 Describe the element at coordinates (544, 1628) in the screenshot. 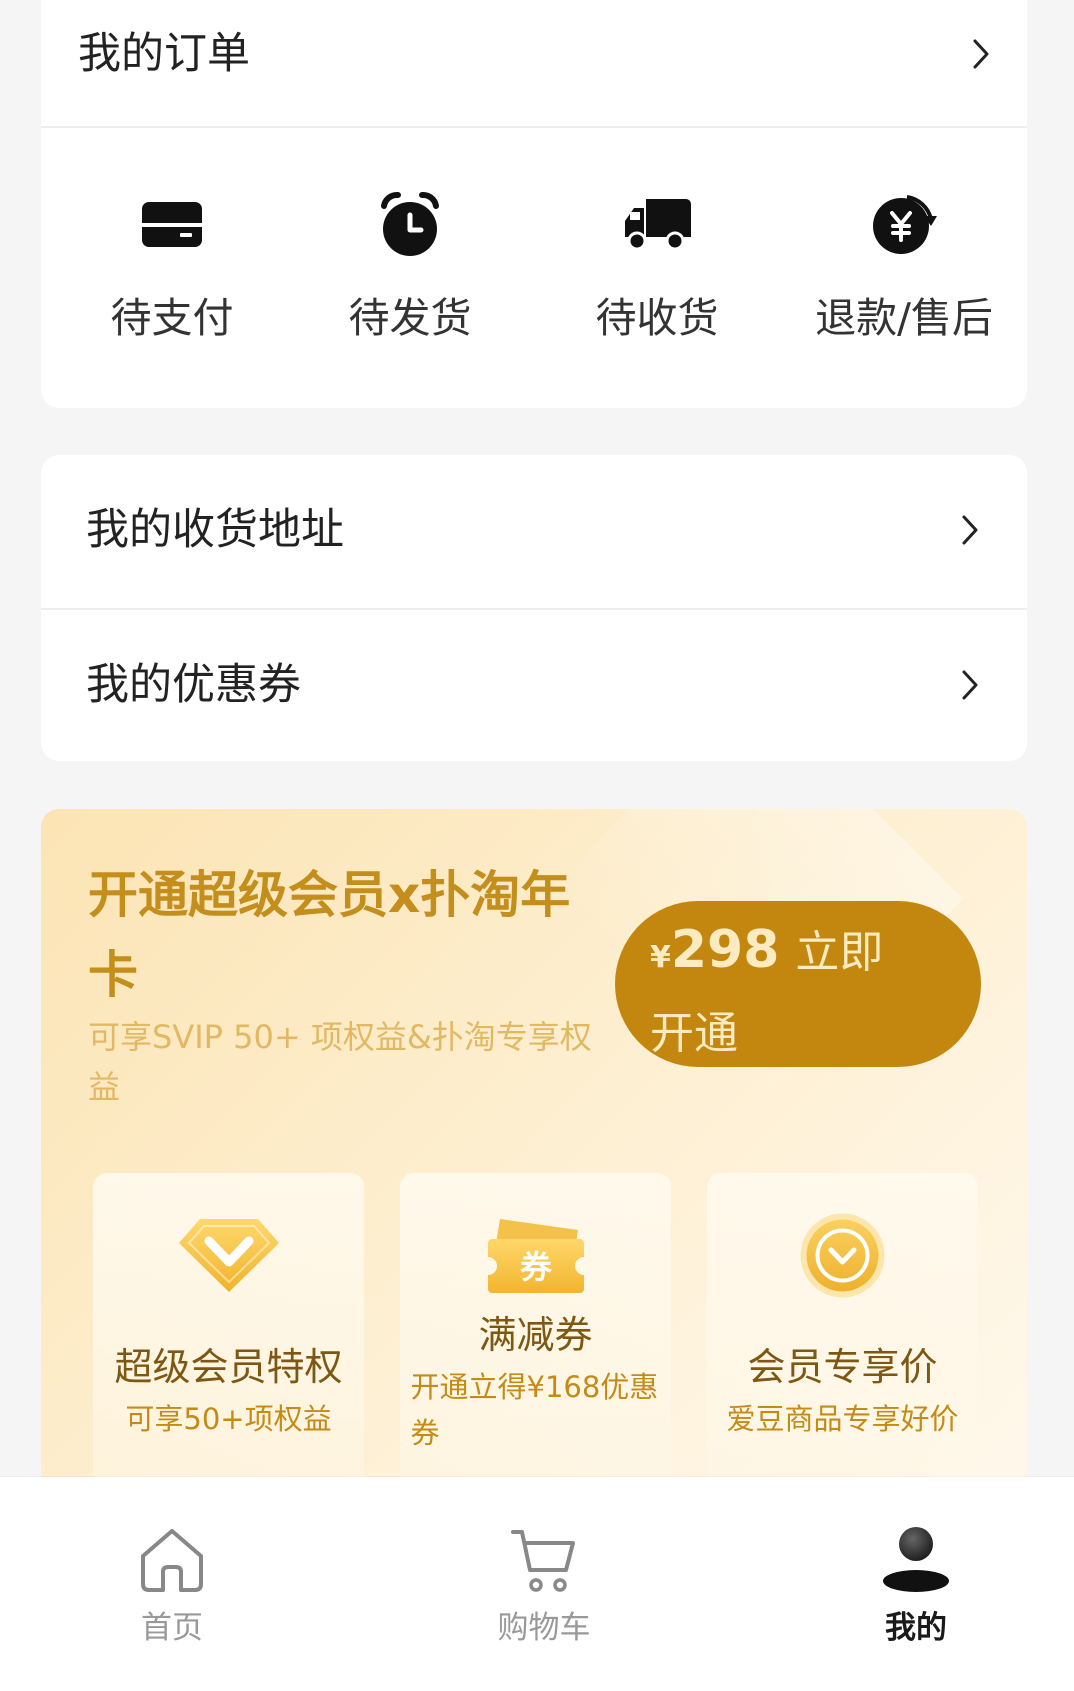

I see `tab-label: 购物车` at that location.